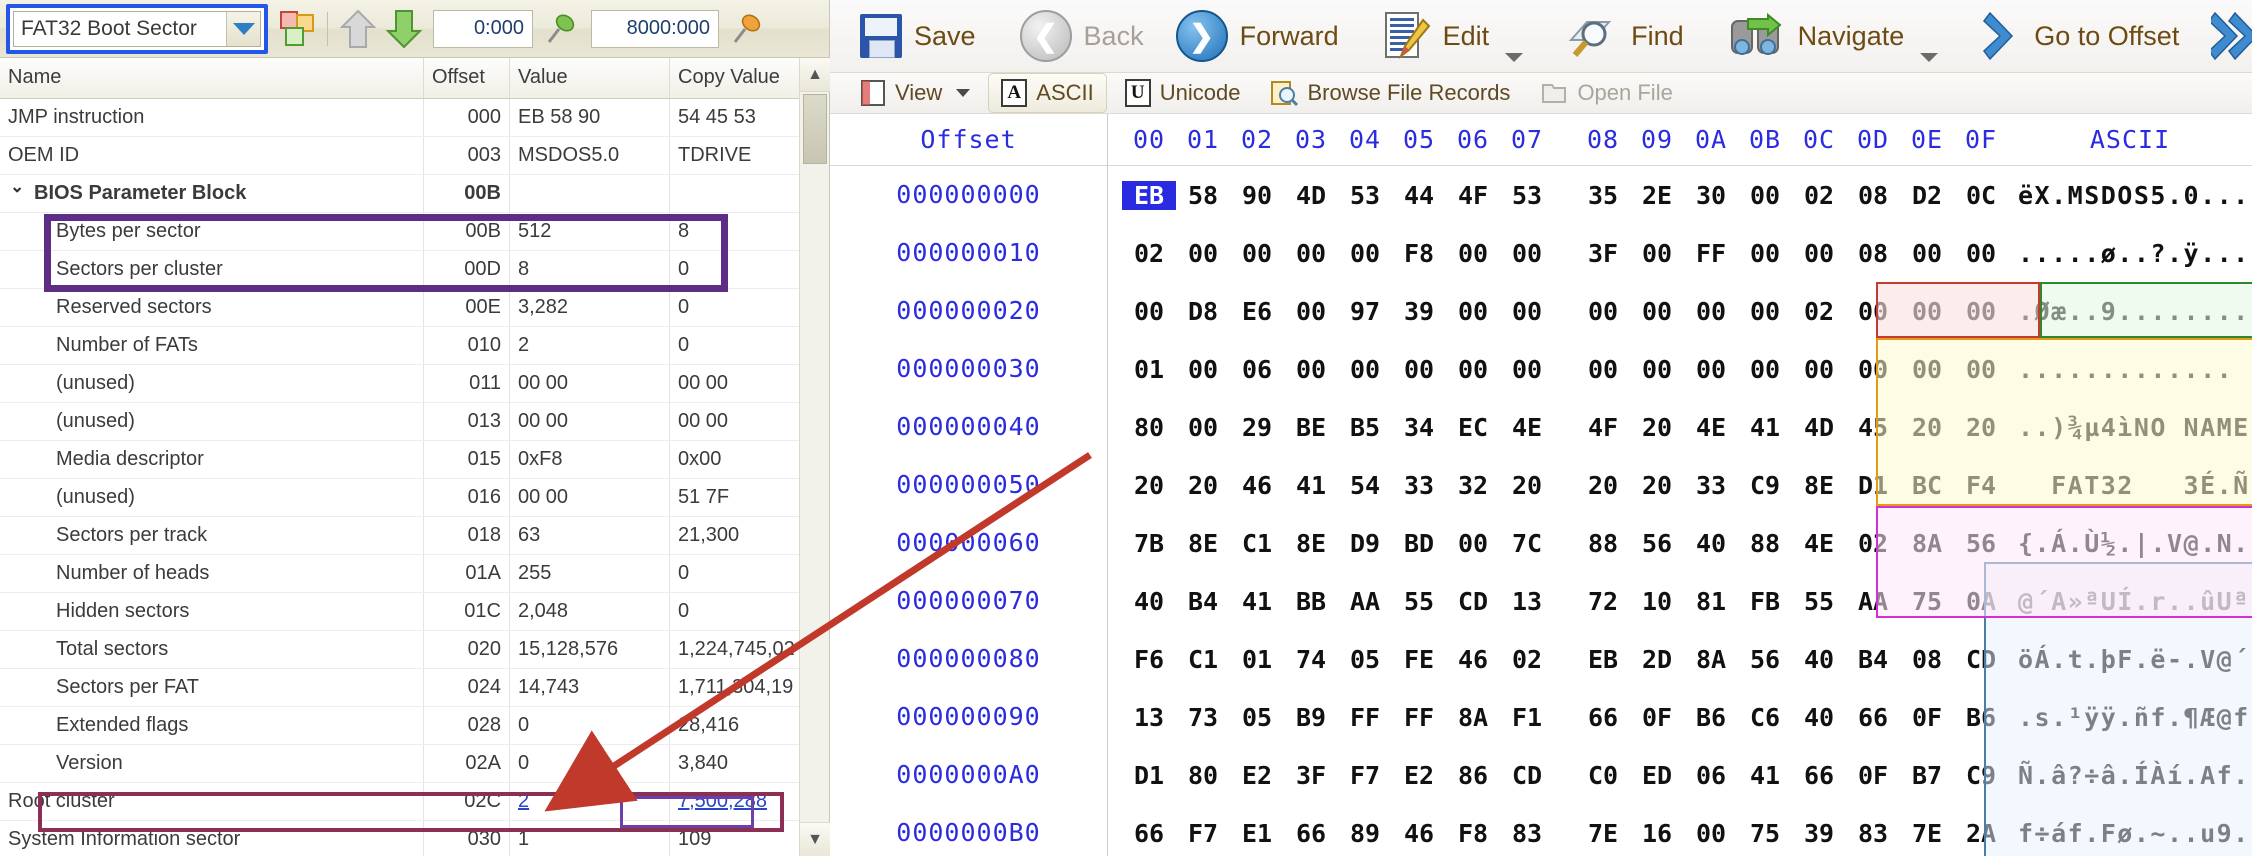  What do you see at coordinates (1365, 659) in the screenshot?
I see `hex-byte: 05` at bounding box center [1365, 659].